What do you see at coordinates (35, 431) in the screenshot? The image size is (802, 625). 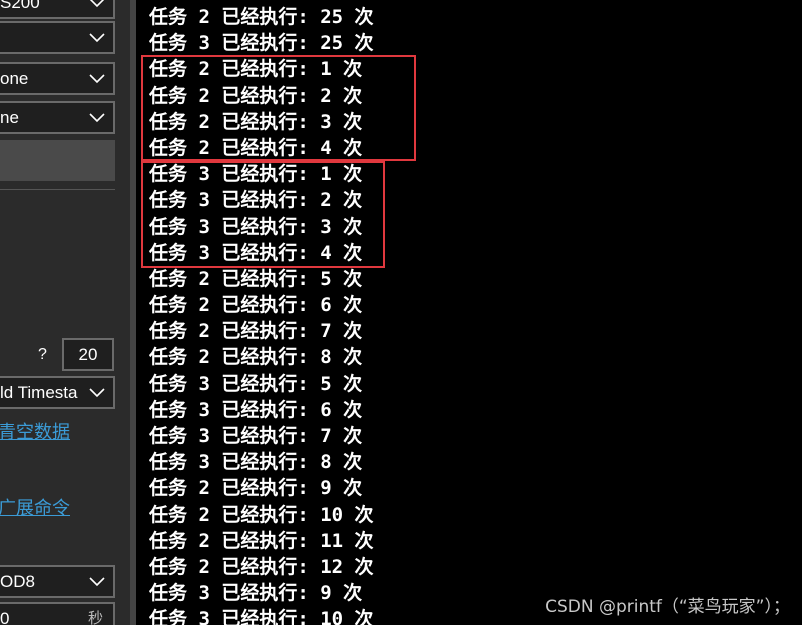 I see `clear-data-link: 青空数据` at bounding box center [35, 431].